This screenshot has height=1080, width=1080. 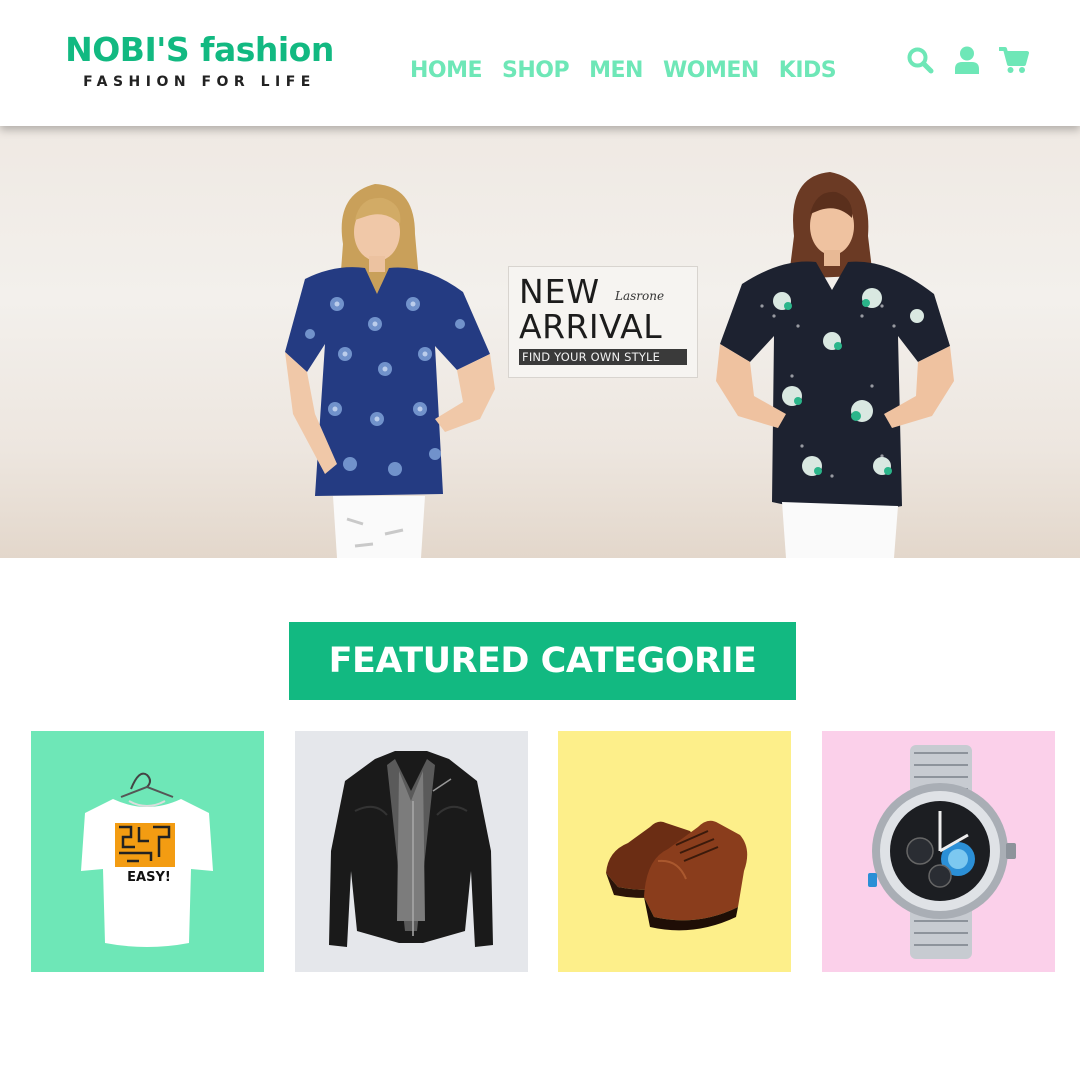 I want to click on tshirt-image: EASY!, so click(x=147, y=859).